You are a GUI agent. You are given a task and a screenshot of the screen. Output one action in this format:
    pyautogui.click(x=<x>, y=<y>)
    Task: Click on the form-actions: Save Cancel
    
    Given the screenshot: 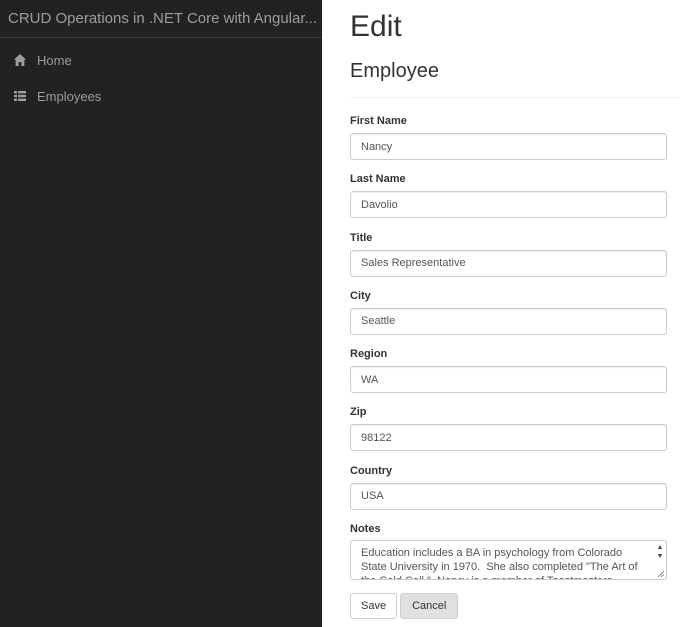 What is the action you would take?
    pyautogui.click(x=405, y=606)
    